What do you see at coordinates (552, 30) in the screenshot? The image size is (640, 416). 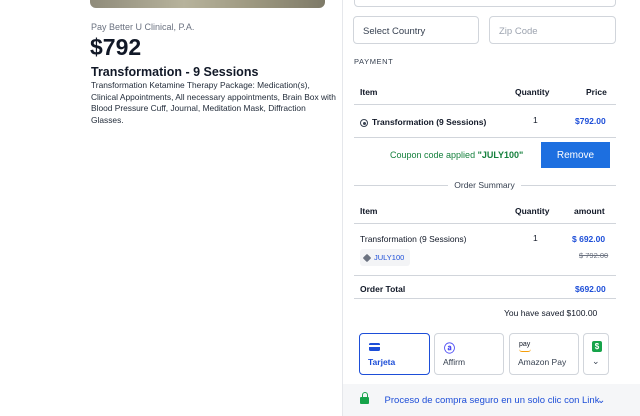 I see `zip-code-input: Zip Code` at bounding box center [552, 30].